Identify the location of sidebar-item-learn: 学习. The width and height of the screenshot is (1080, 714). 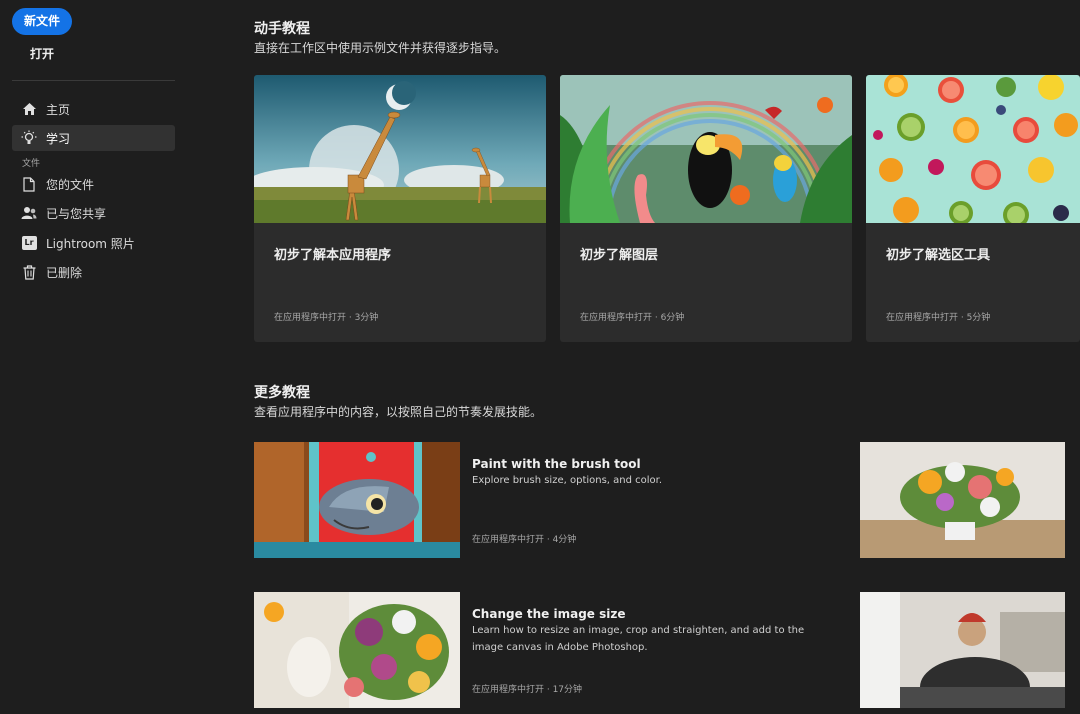
(93, 138).